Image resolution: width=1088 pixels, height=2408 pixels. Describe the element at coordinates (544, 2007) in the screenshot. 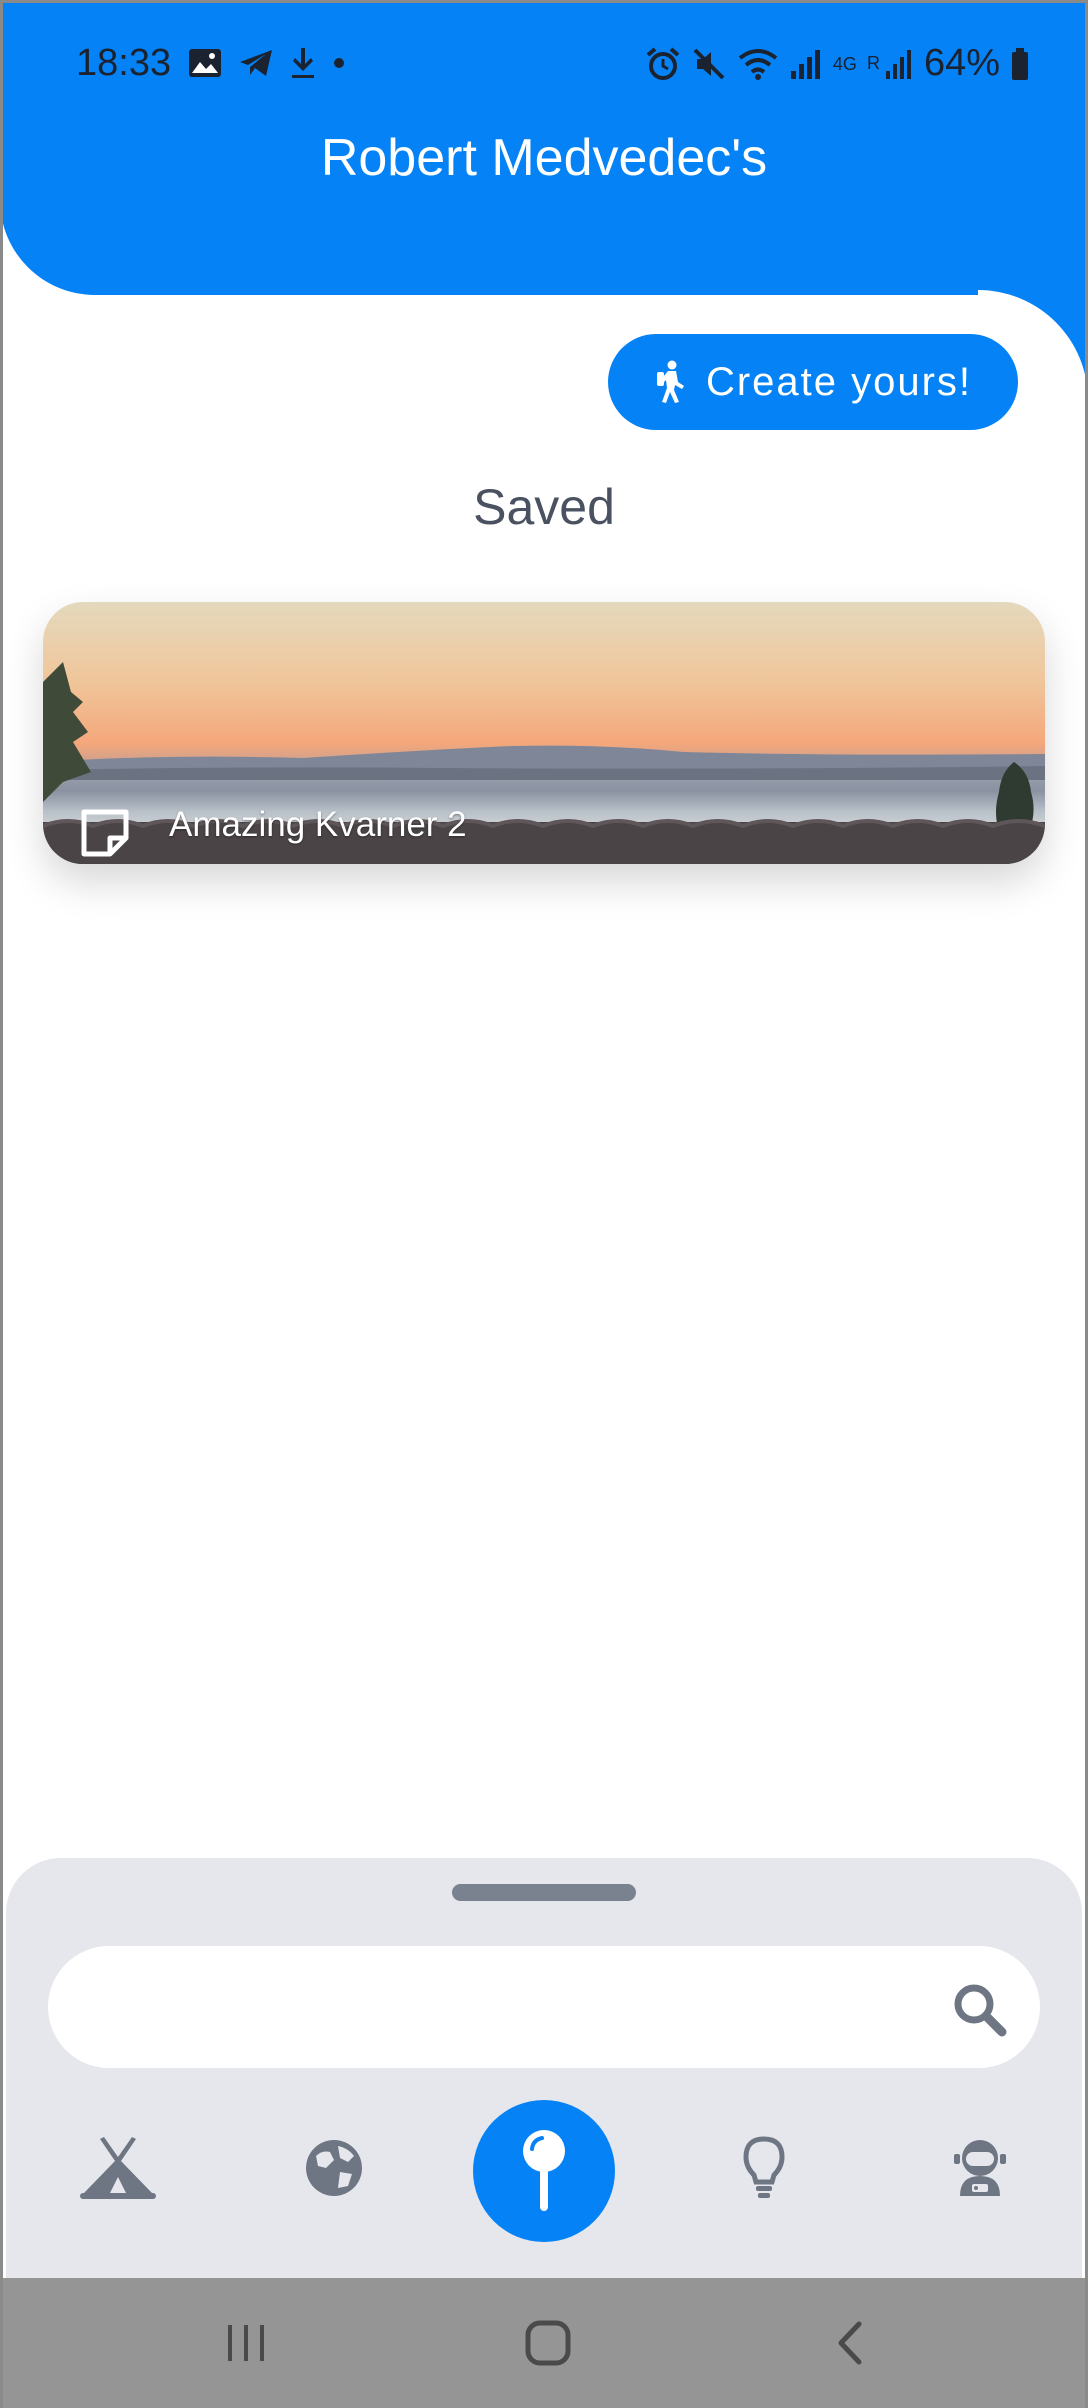

I see `search-input` at that location.